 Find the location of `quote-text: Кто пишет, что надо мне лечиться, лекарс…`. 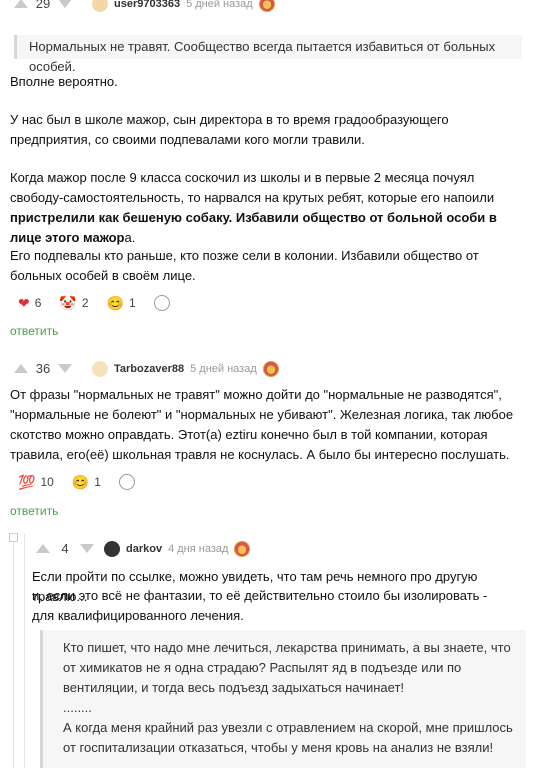

quote-text: Кто пишет, что надо мне лечиться, лекарс… is located at coordinates (287, 667).